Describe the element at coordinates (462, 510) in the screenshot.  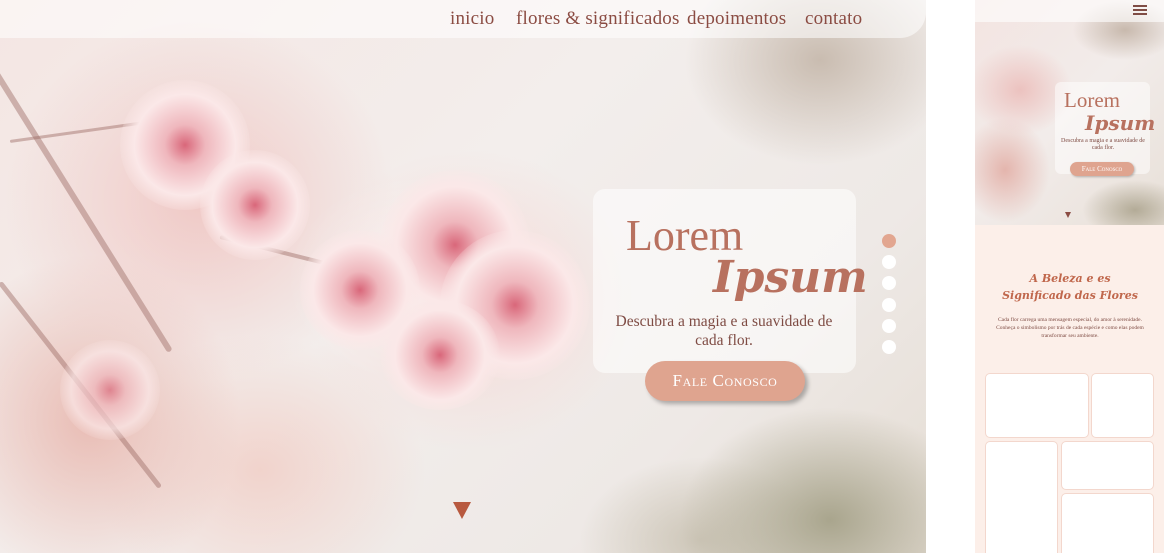
I see `scroll-down-arrow-icon` at that location.